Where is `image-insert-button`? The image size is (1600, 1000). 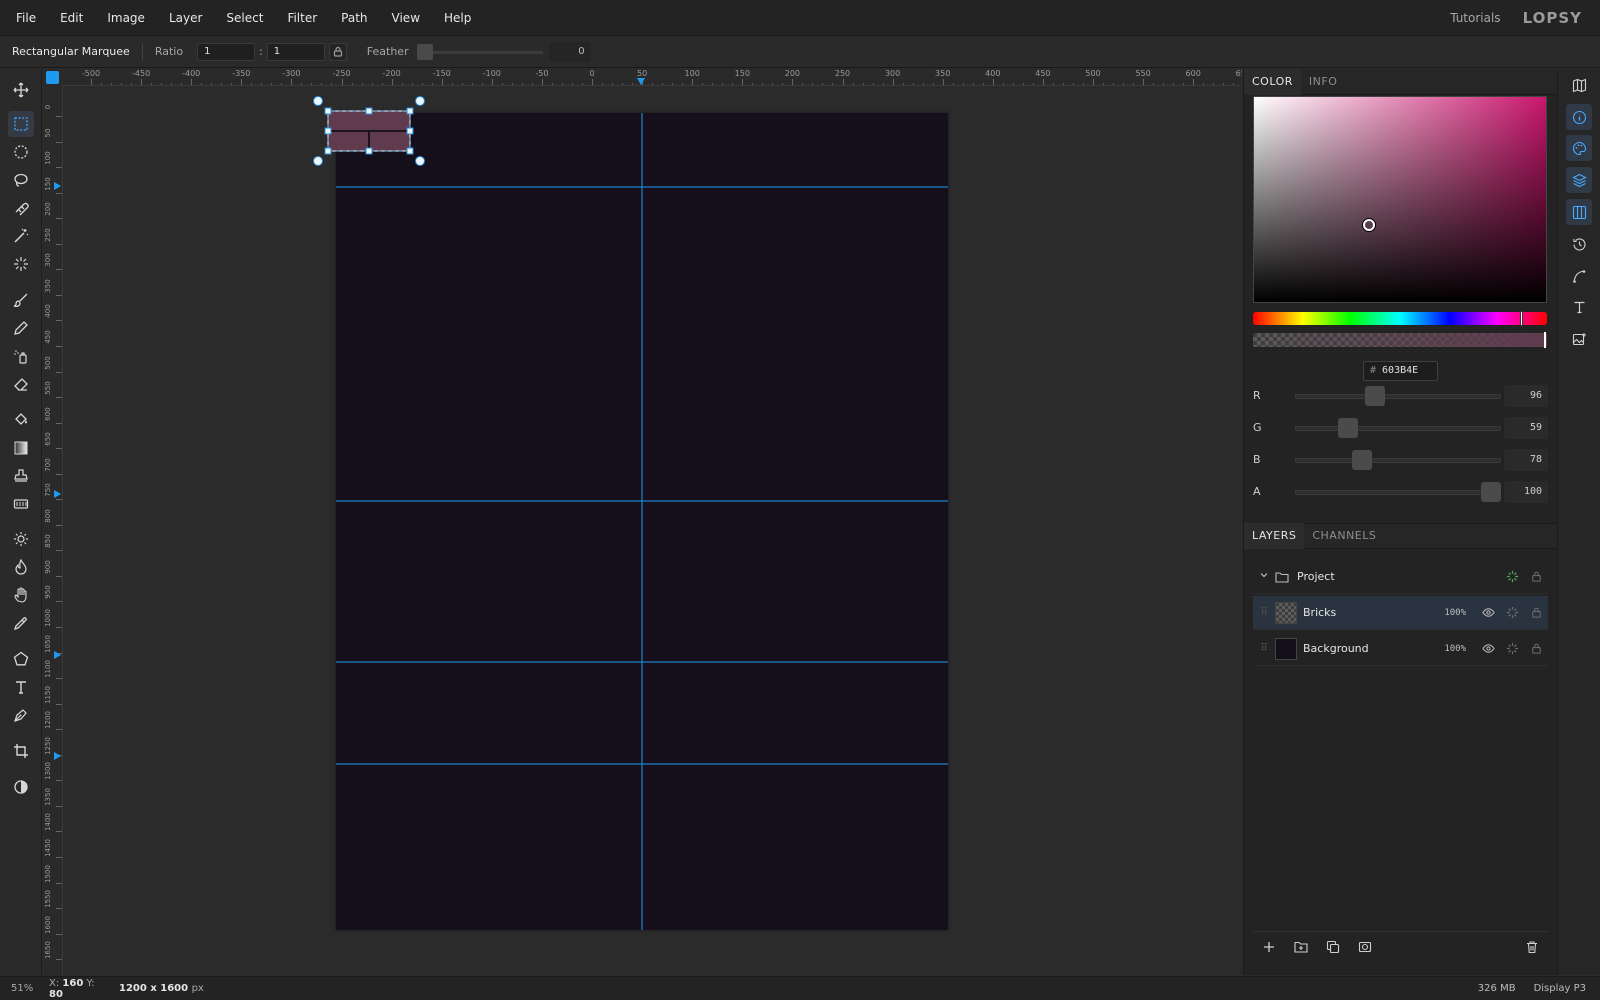
image-insert-button is located at coordinates (1579, 339).